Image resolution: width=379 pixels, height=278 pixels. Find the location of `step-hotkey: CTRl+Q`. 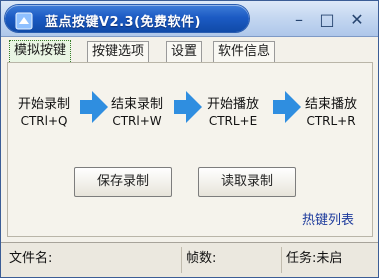

step-hotkey: CTRl+Q is located at coordinates (44, 121).